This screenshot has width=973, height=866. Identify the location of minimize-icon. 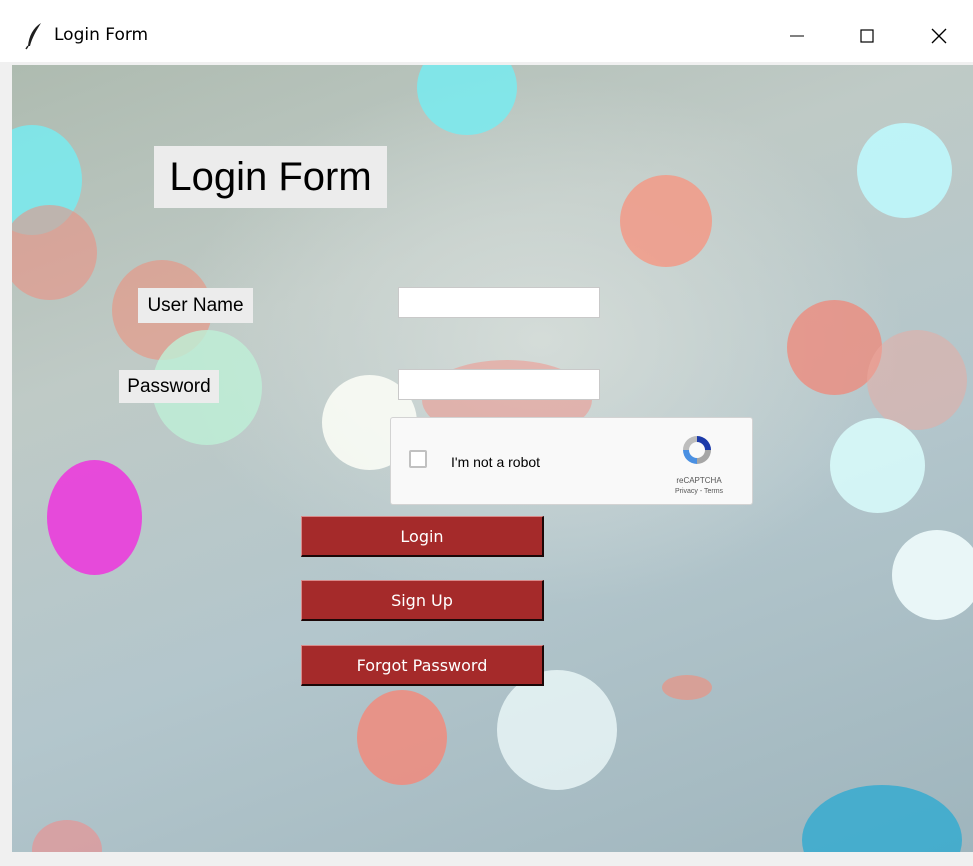
(797, 36).